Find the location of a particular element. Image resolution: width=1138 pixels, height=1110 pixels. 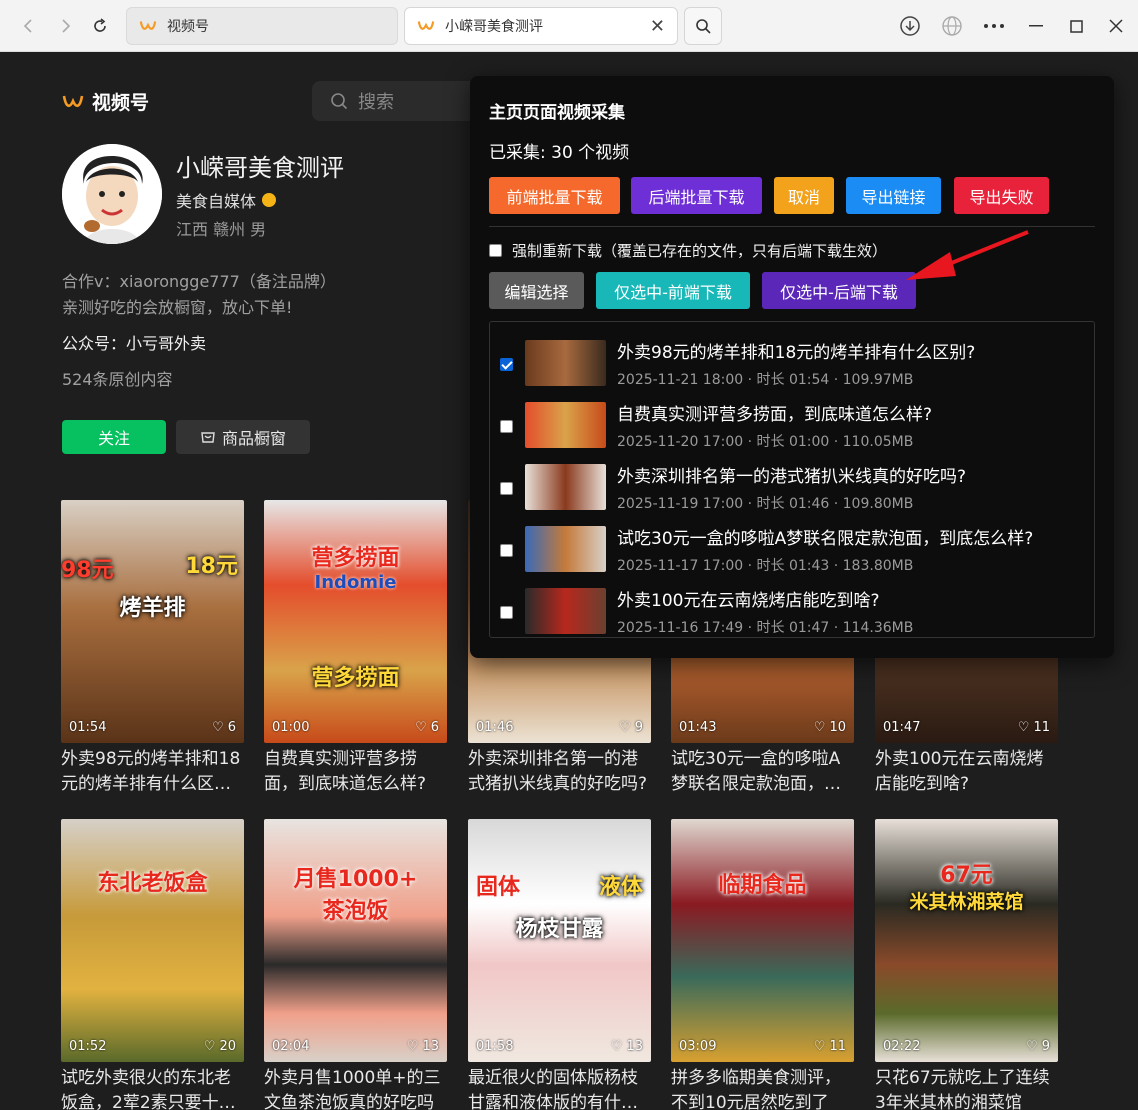

search-placeholder: 搜索 is located at coordinates (376, 102).